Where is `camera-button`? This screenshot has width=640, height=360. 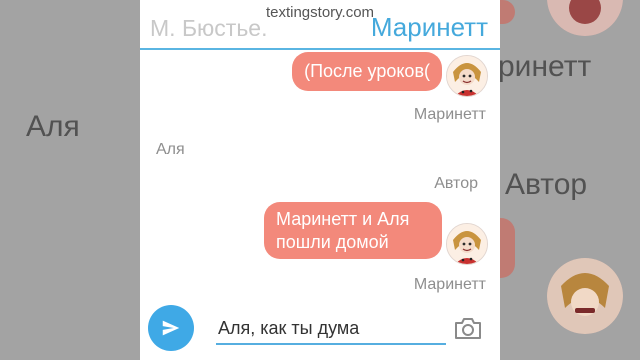
camera-button is located at coordinates (468, 328).